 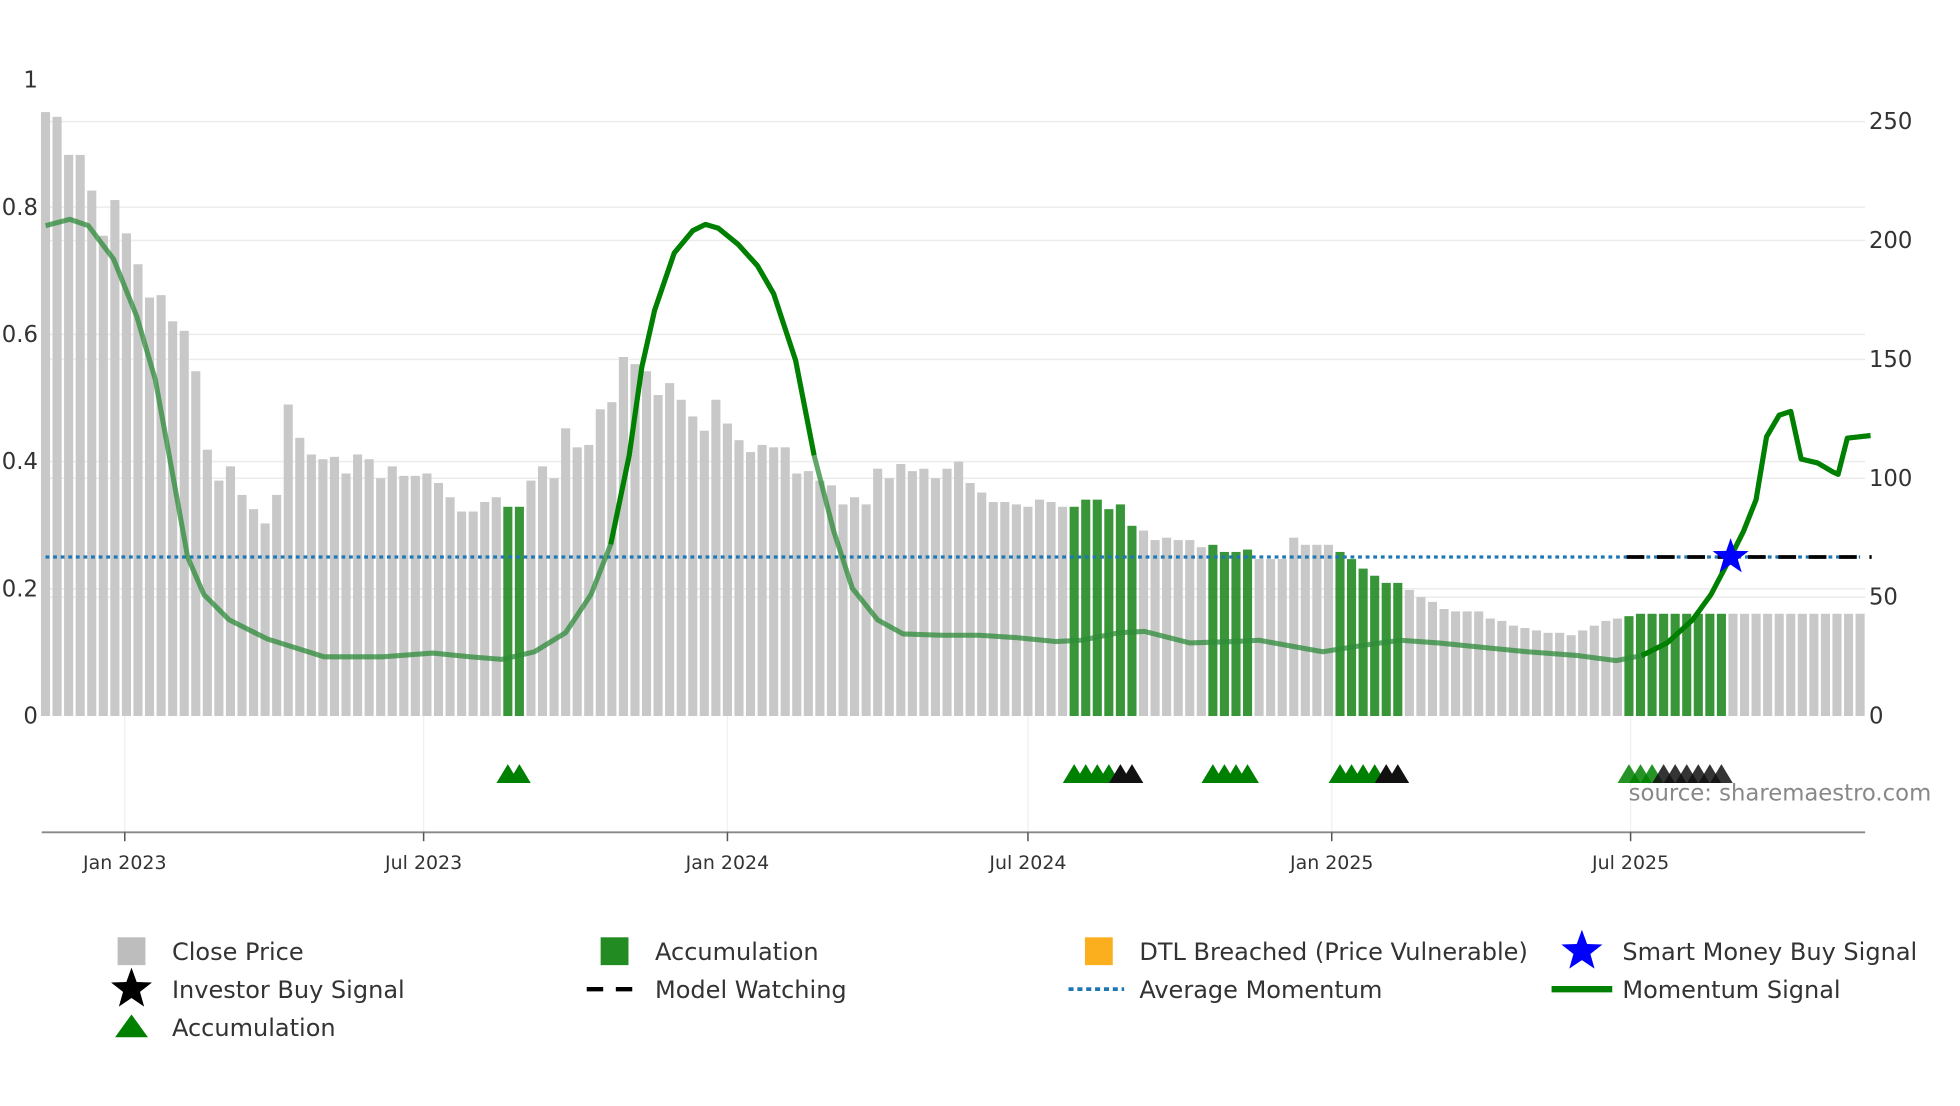 I want to click on smart-money-buy-signal-star, so click(x=1730, y=555).